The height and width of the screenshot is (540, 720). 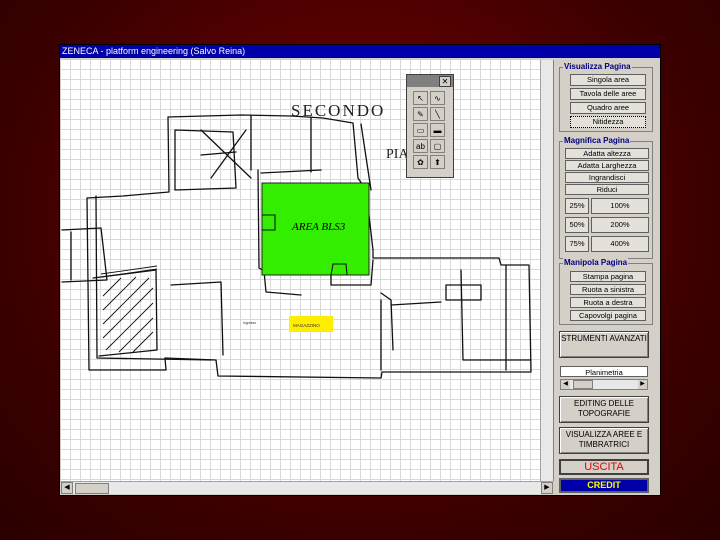 I want to click on zoom-50-button: 50%, so click(x=577, y=225).